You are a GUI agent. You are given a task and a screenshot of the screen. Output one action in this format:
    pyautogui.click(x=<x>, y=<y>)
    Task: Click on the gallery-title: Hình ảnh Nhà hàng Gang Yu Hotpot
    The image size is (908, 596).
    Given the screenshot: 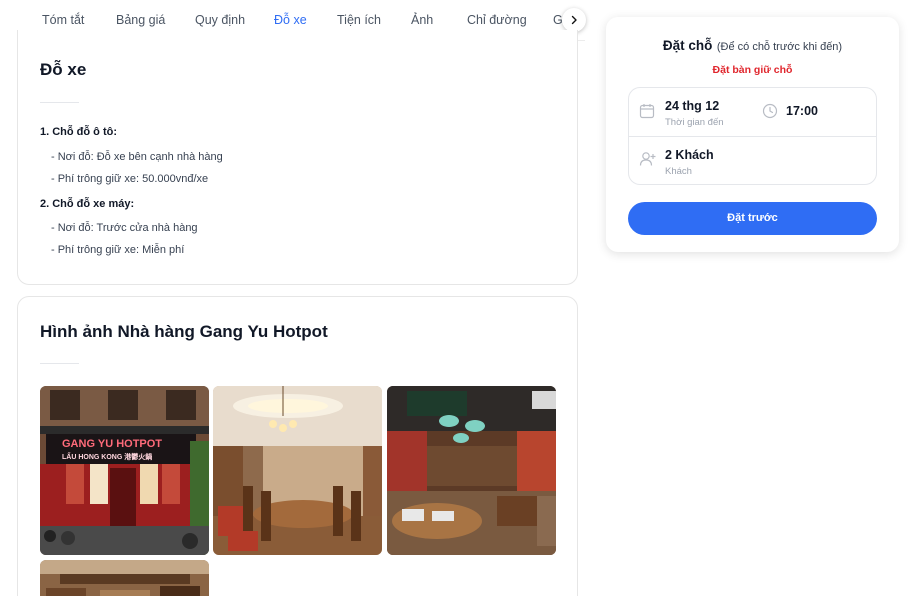 What is the action you would take?
    pyautogui.click(x=184, y=331)
    